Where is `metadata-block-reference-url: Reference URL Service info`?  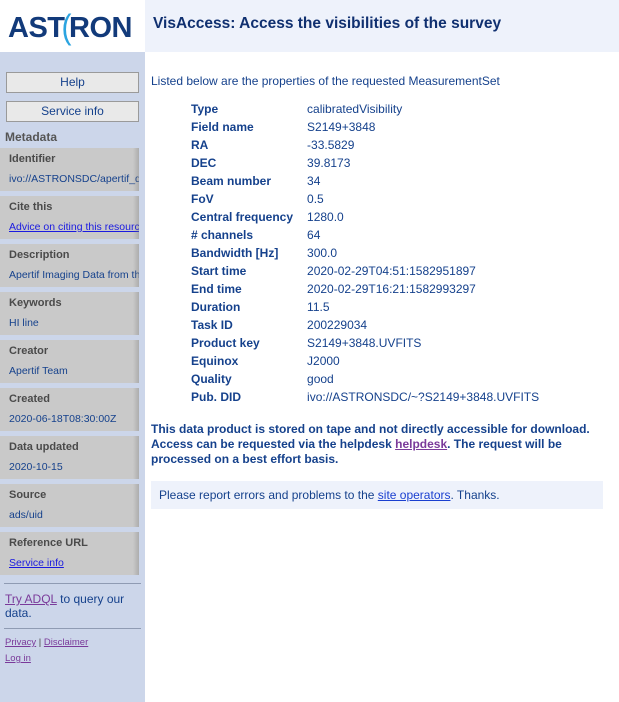 metadata-block-reference-url: Reference URL Service info is located at coordinates (69, 553).